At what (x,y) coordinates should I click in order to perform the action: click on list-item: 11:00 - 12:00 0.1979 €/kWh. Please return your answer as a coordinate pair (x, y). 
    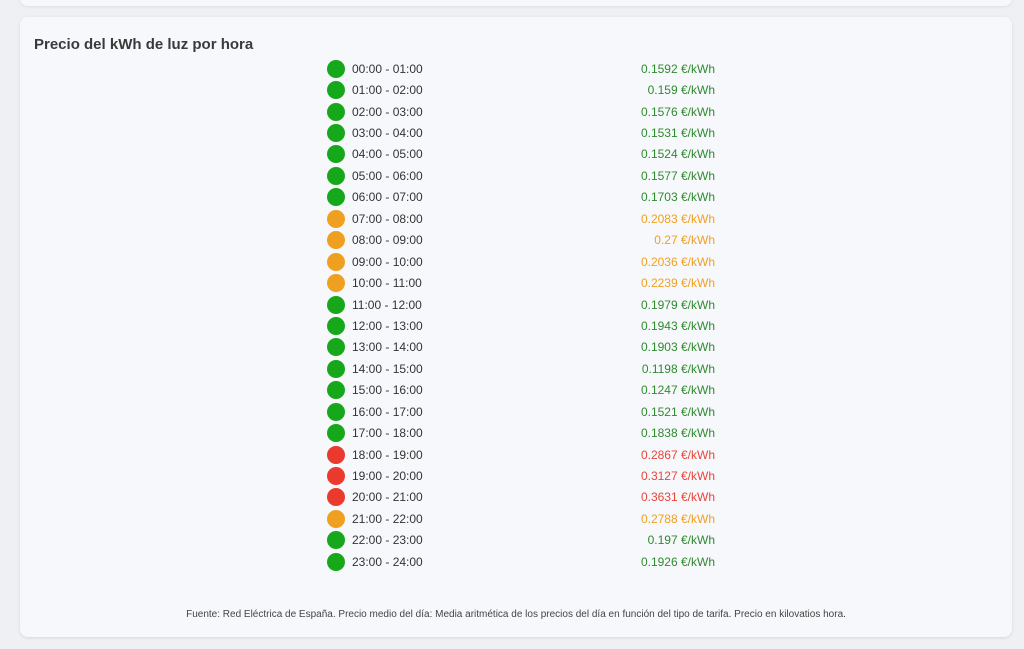
    Looking at the image, I should click on (521, 304).